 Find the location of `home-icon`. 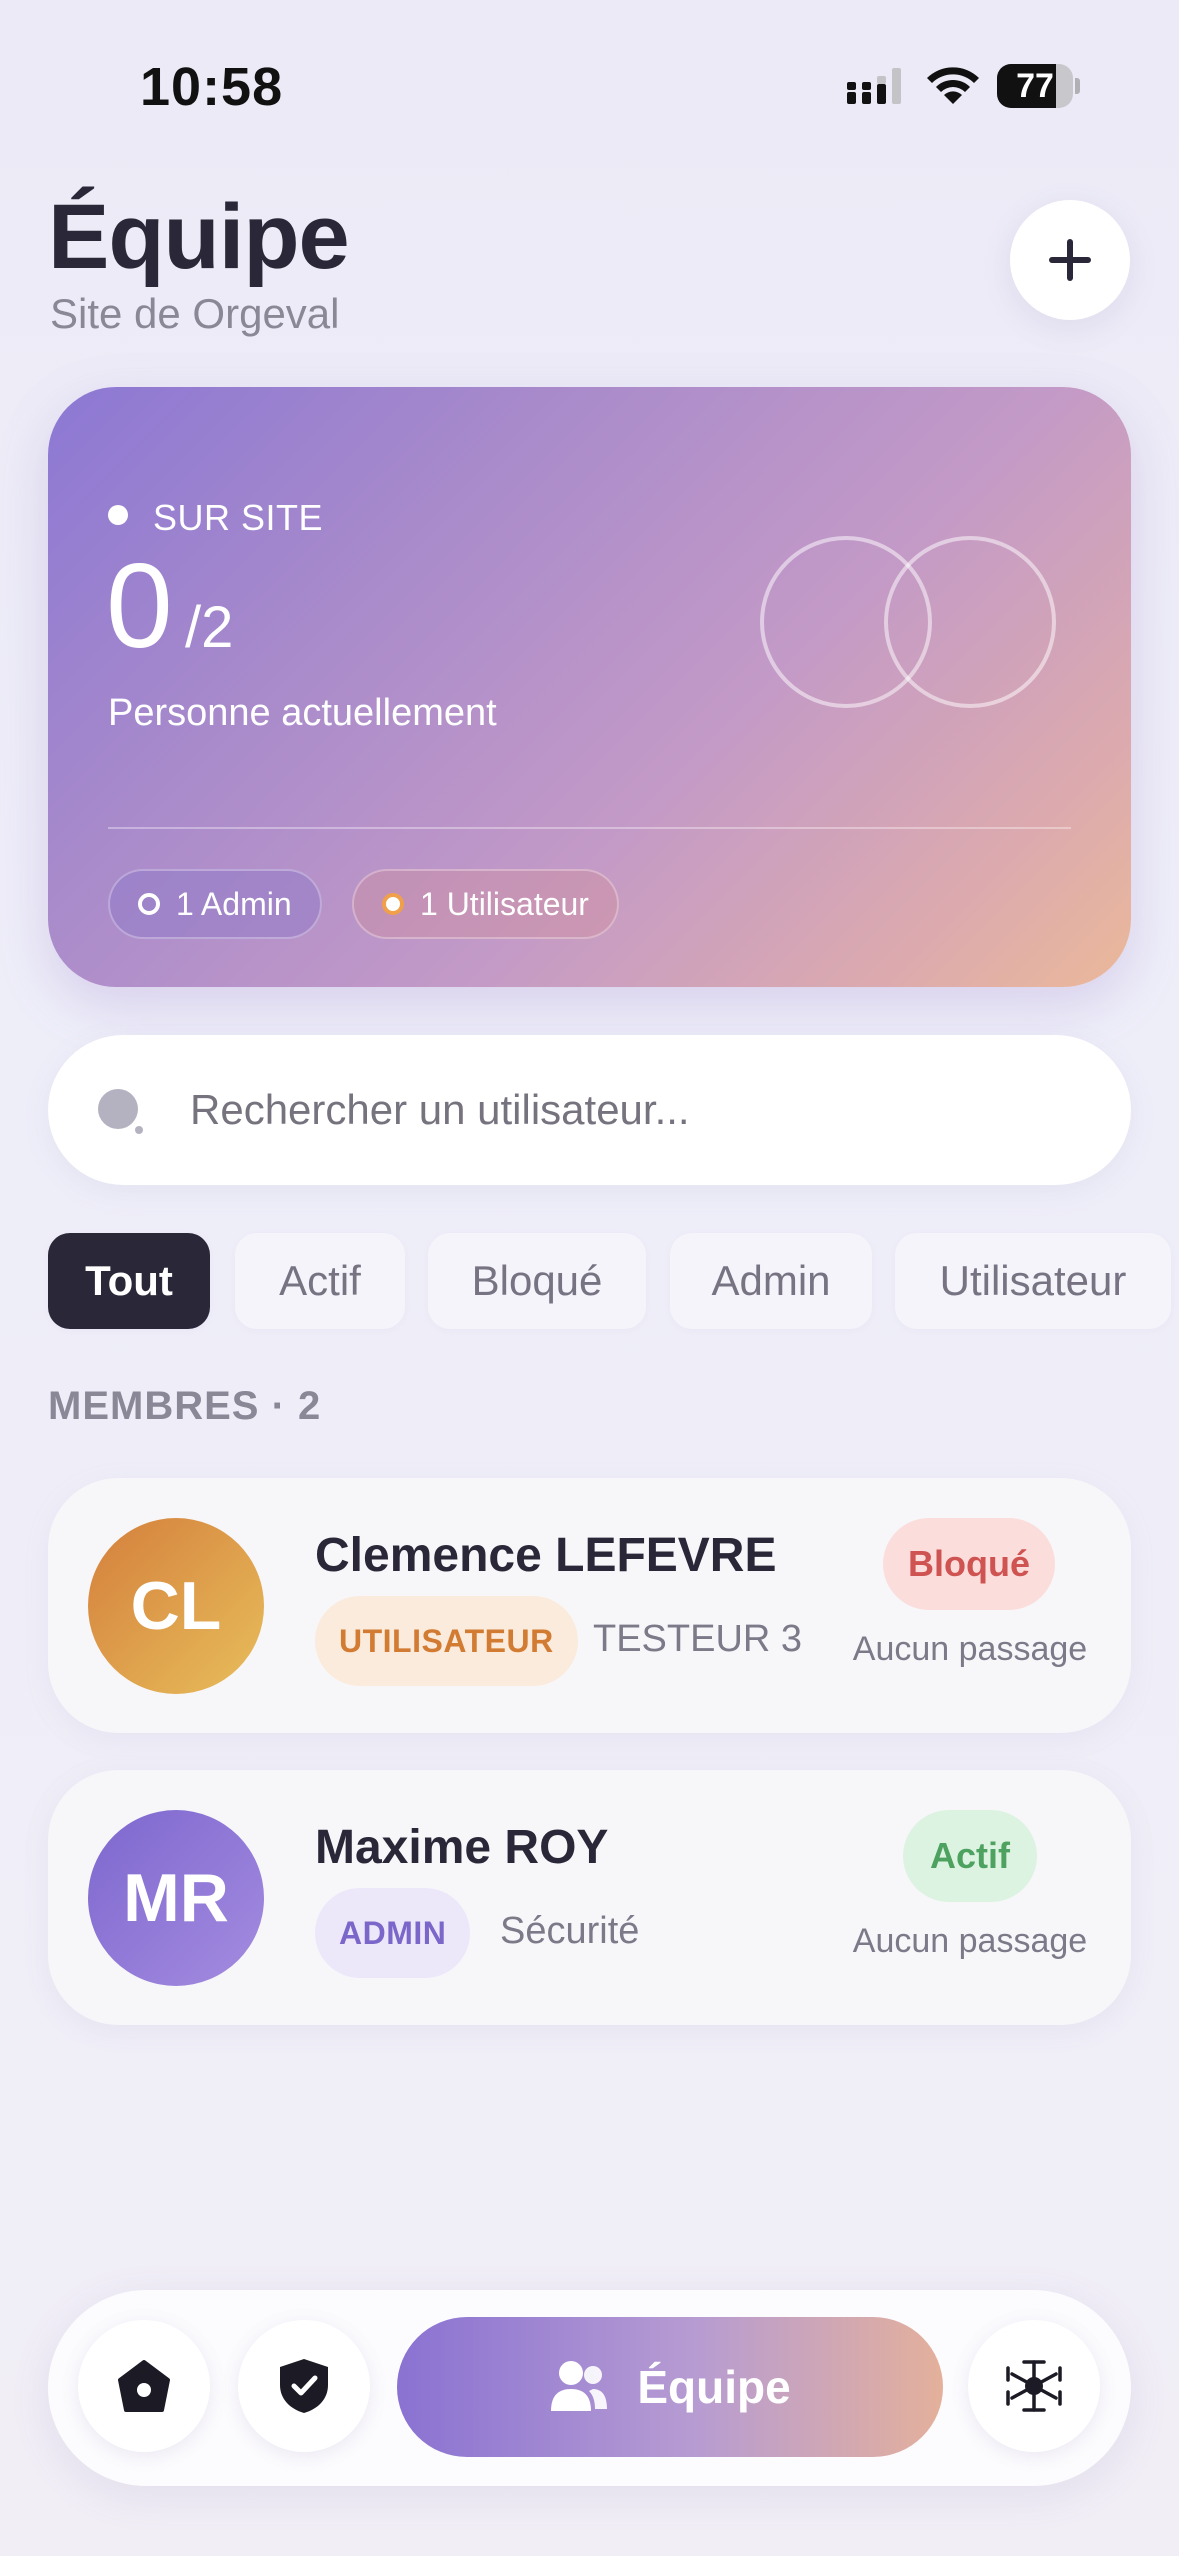

home-icon is located at coordinates (144, 2386).